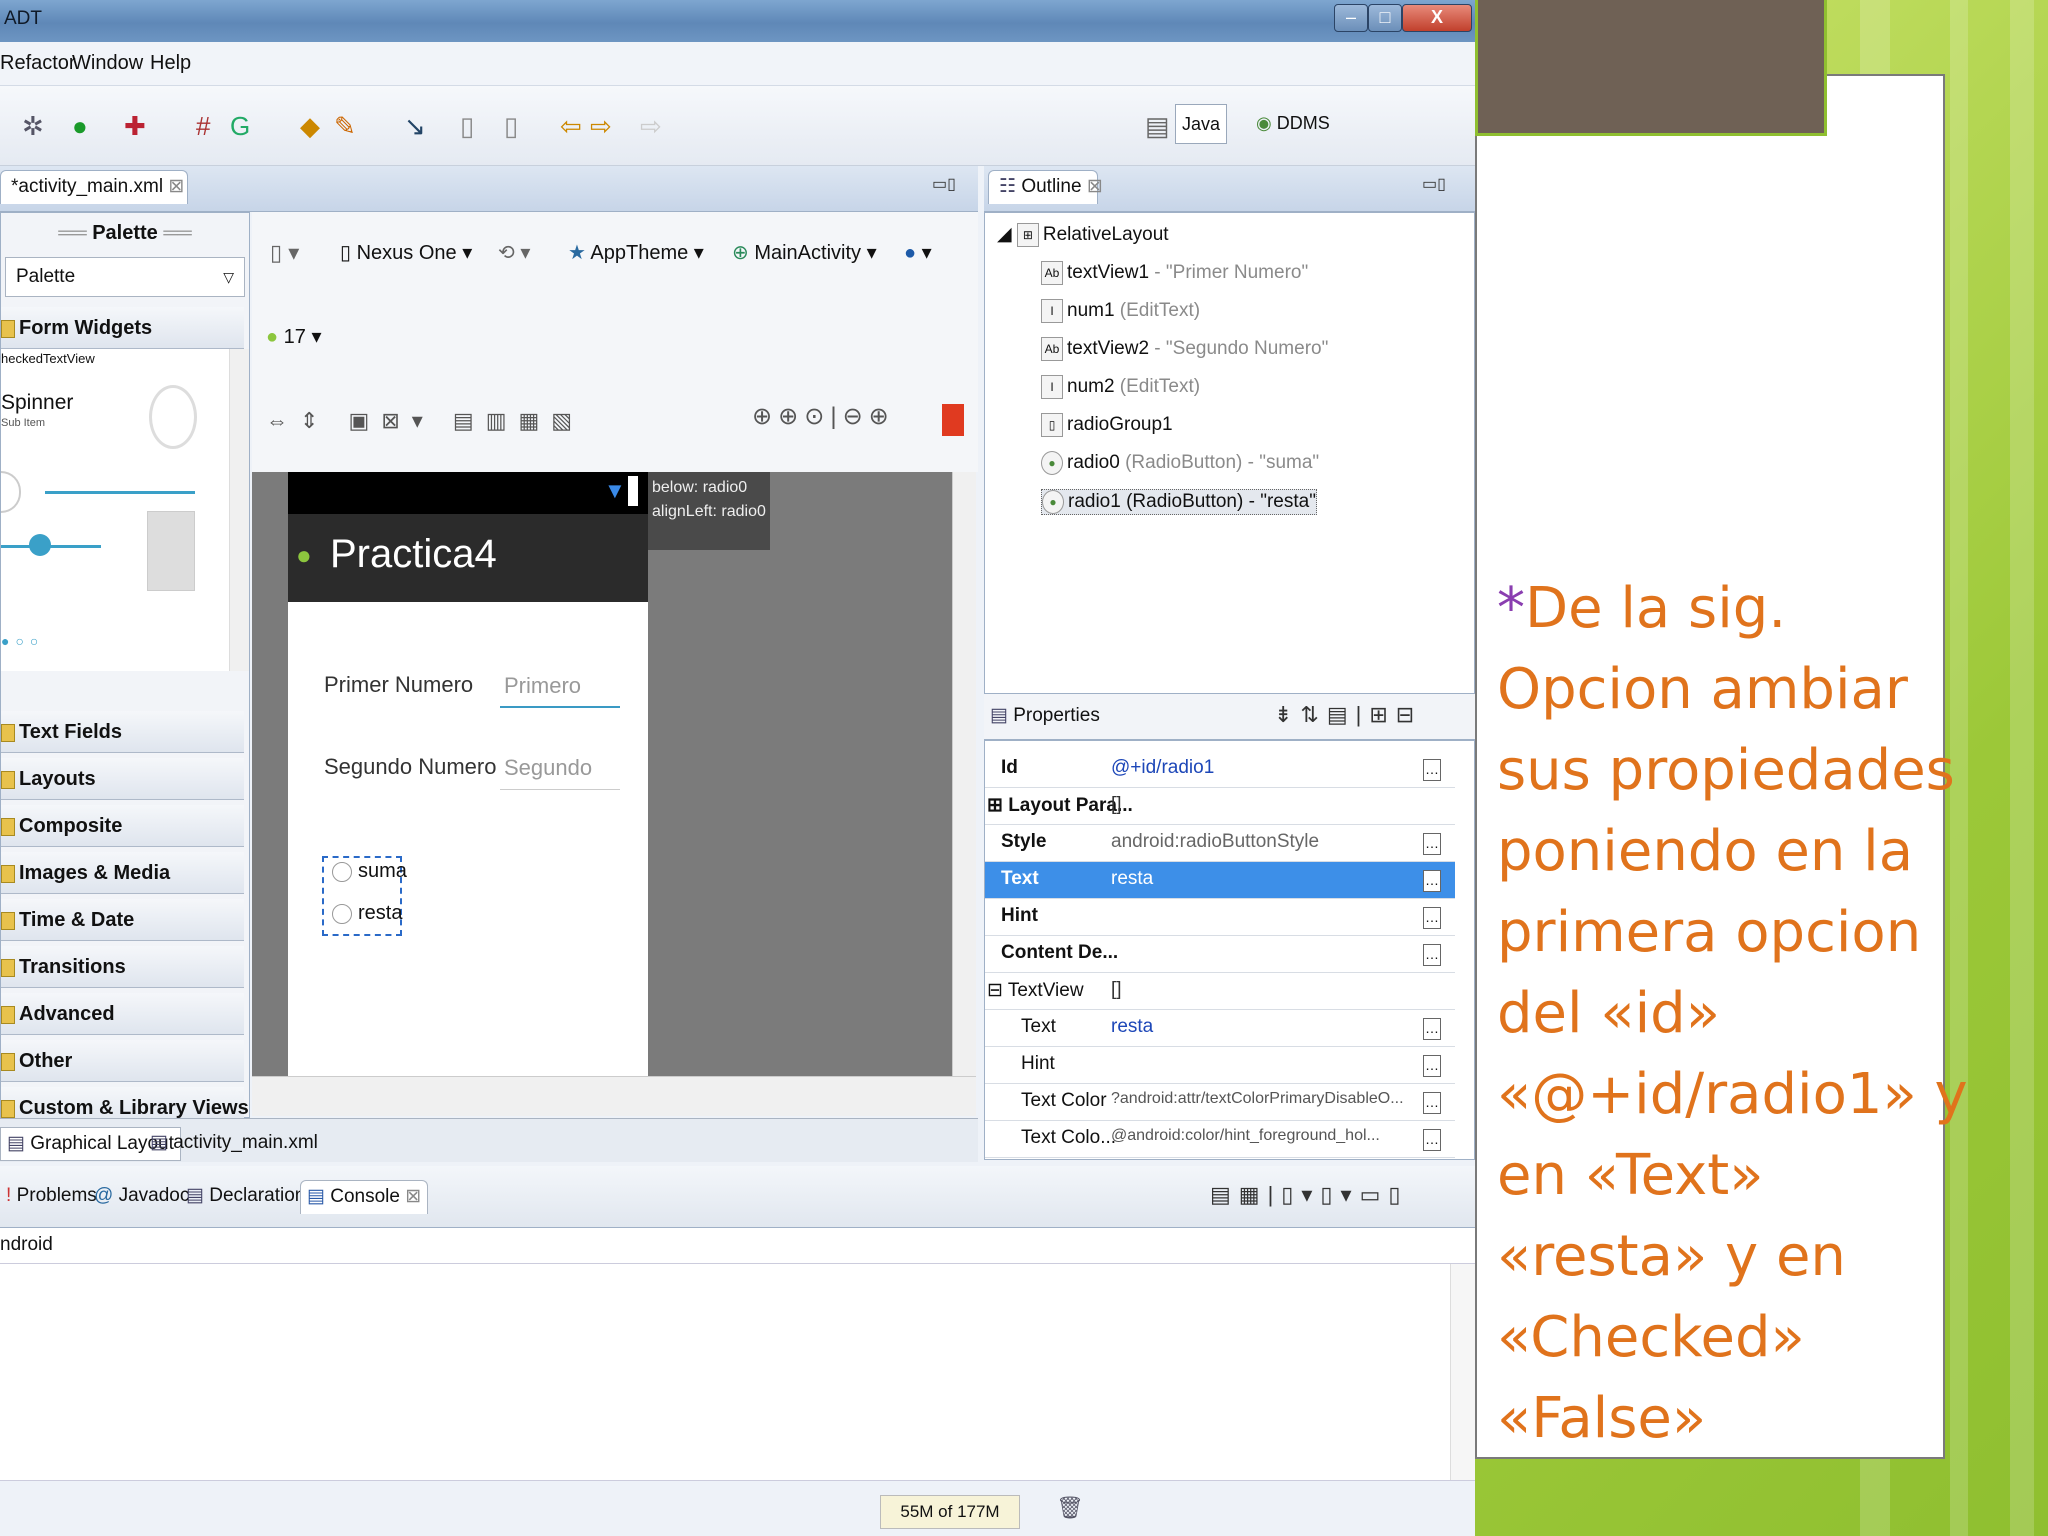  What do you see at coordinates (38, 63) in the screenshot?
I see `menu-refactor: Refactor` at bounding box center [38, 63].